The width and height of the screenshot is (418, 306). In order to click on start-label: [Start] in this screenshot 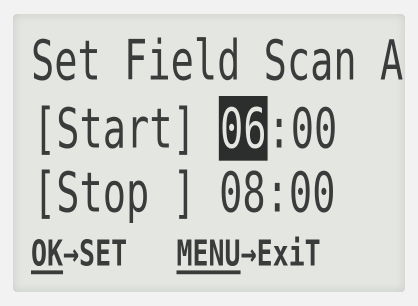, I will do `click(114, 128)`.